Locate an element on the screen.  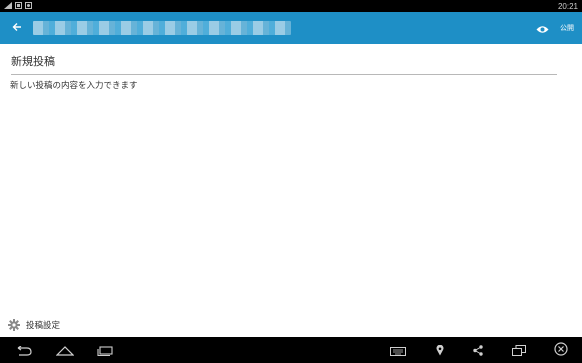
recent-apps-icon is located at coordinates (105, 350).